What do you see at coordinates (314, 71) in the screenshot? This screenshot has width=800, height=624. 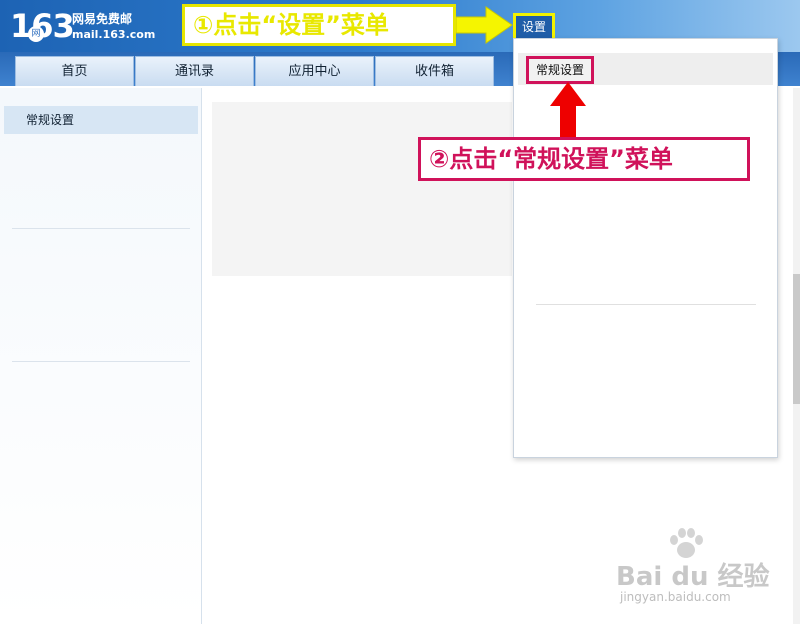 I see `tab-app-center: 应用中心` at bounding box center [314, 71].